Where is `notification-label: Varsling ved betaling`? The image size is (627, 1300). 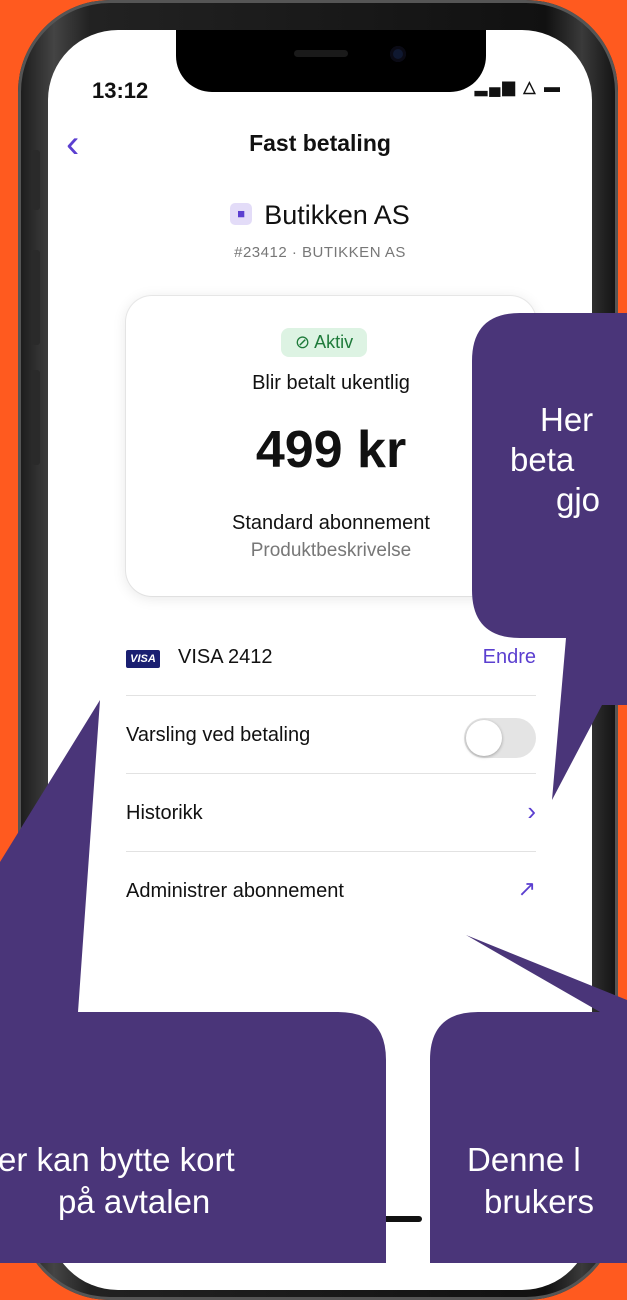 notification-label: Varsling ved betaling is located at coordinates (218, 735).